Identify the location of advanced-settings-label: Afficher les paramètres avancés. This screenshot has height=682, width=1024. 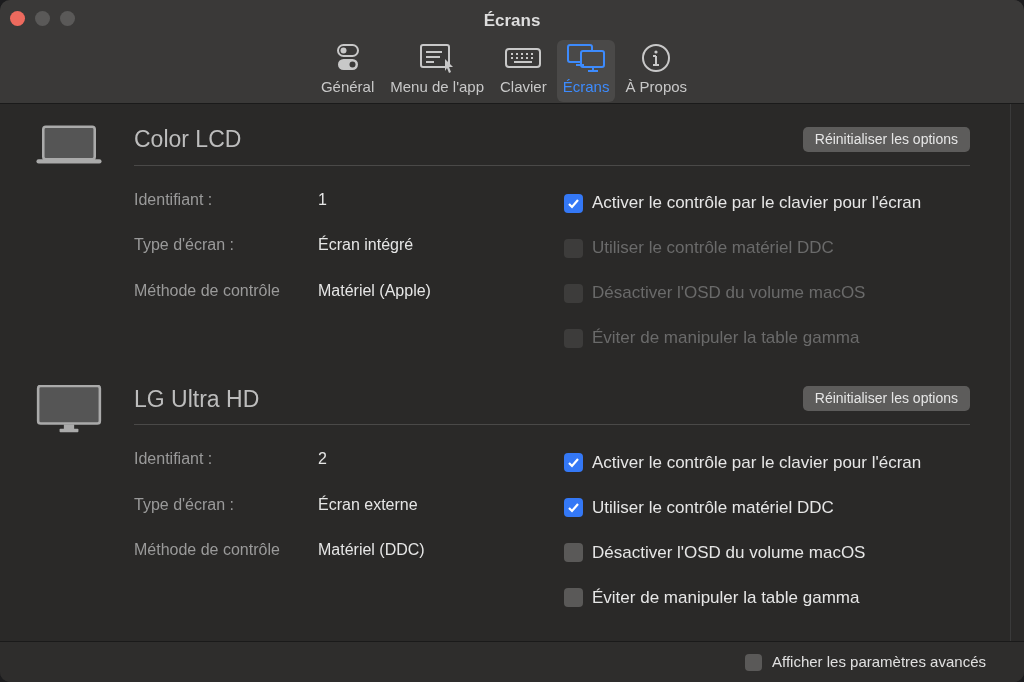
(879, 661).